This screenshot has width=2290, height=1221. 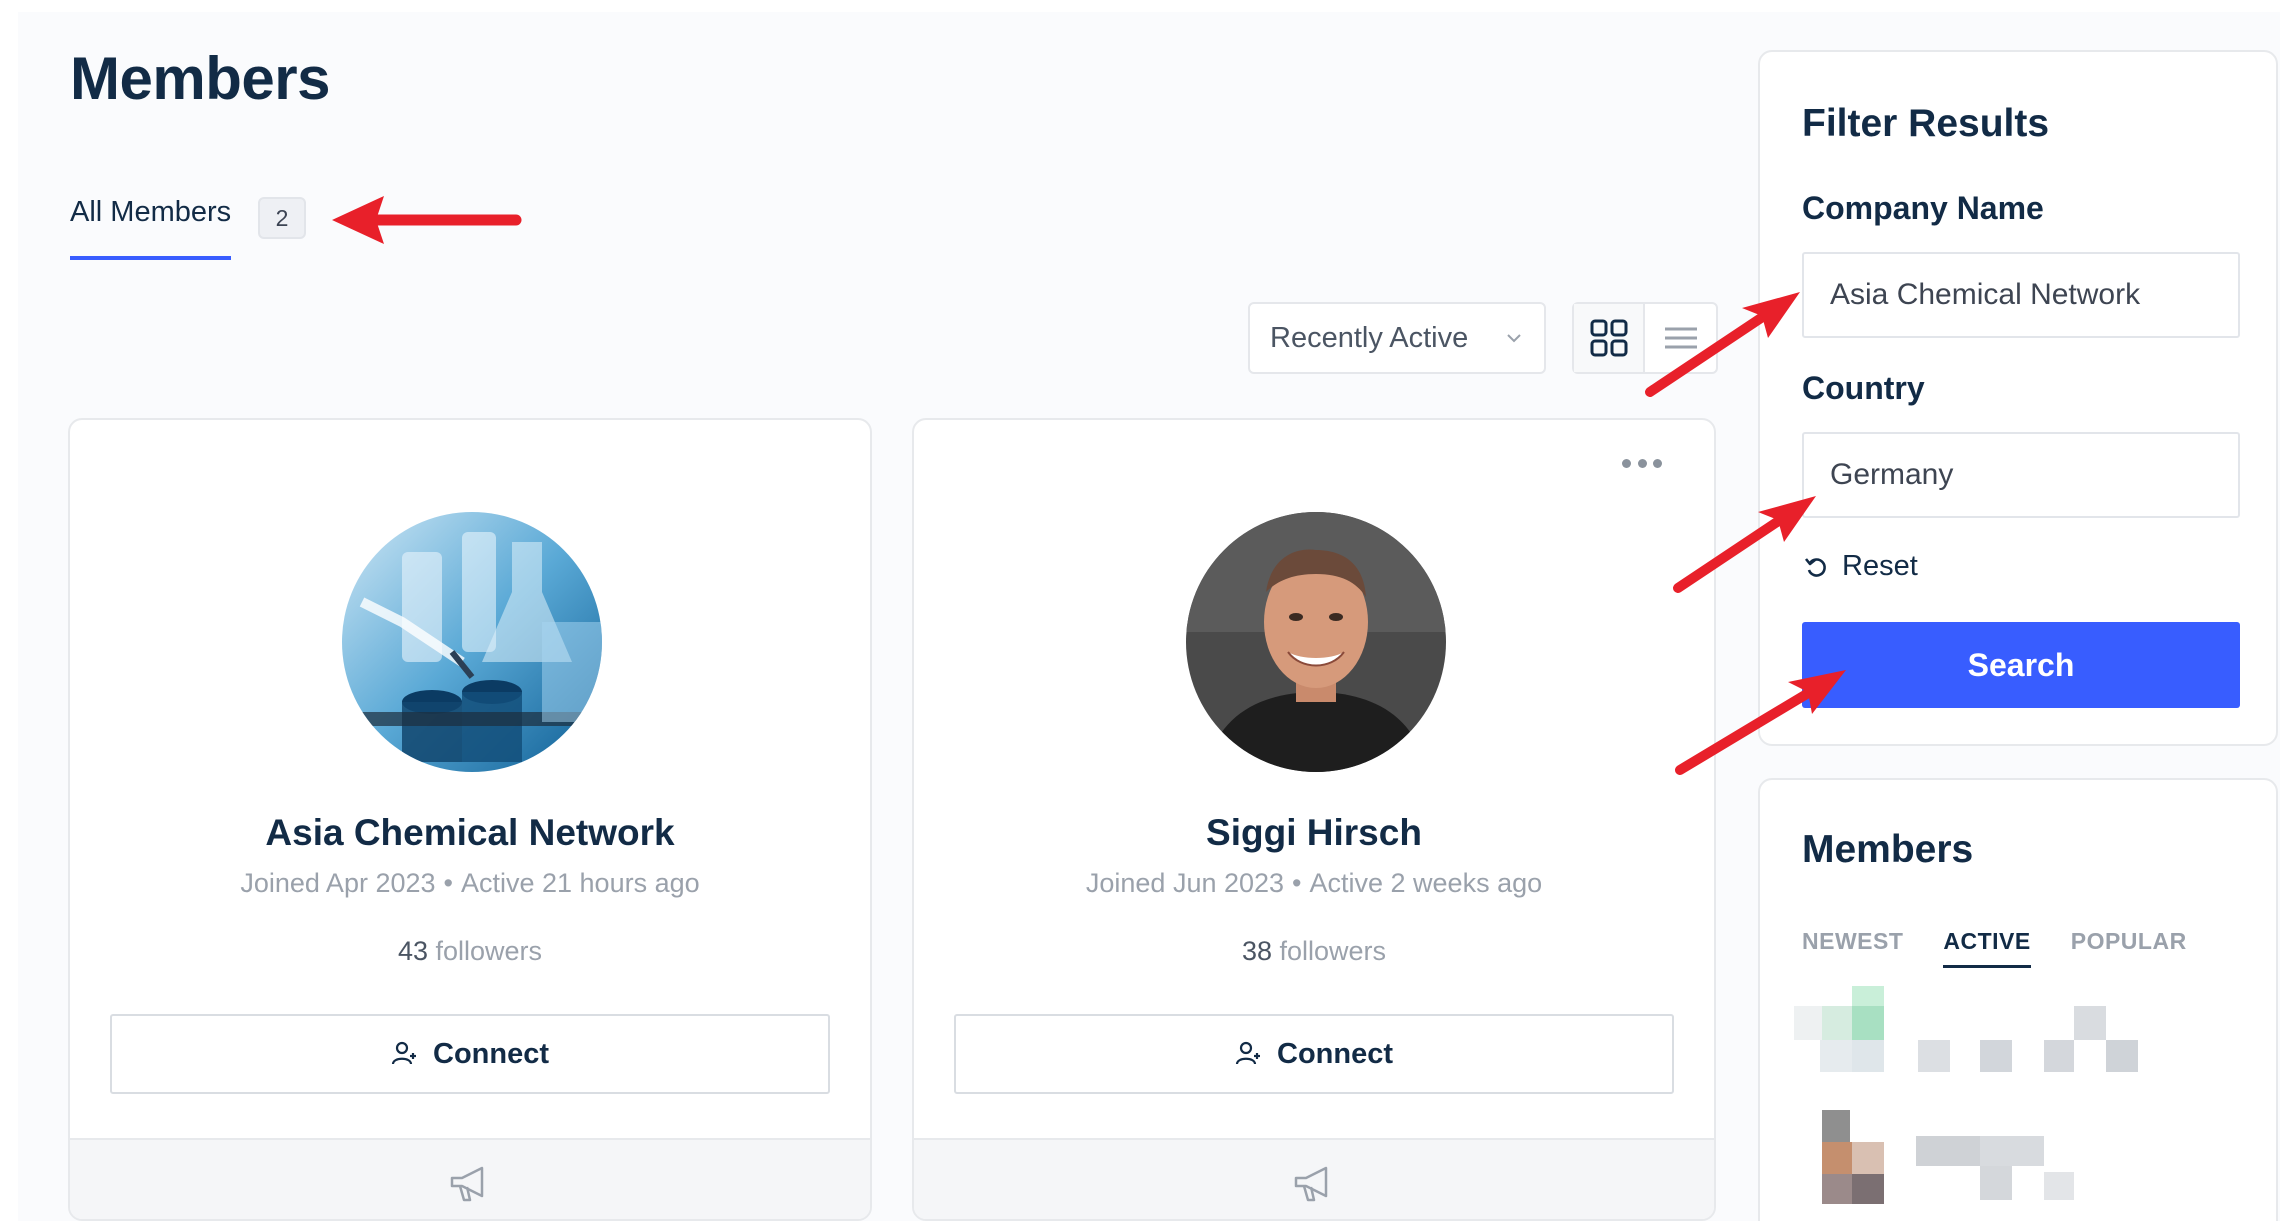 I want to click on sort-select: Recently Active, so click(x=1397, y=338).